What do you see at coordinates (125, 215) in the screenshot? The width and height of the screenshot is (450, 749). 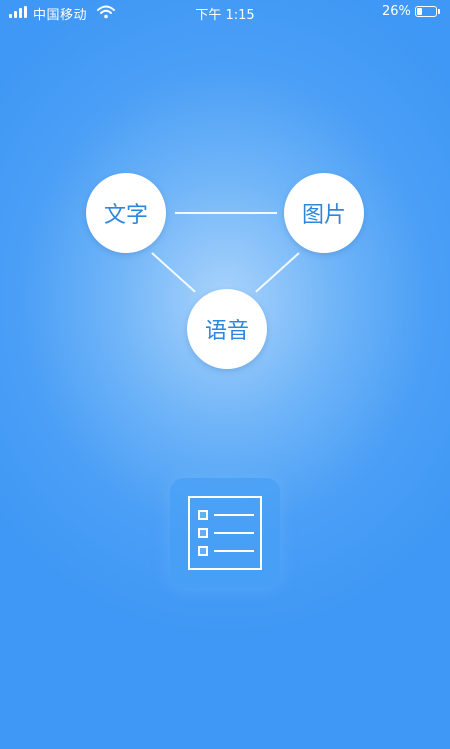 I see `node-text-label: 文字` at bounding box center [125, 215].